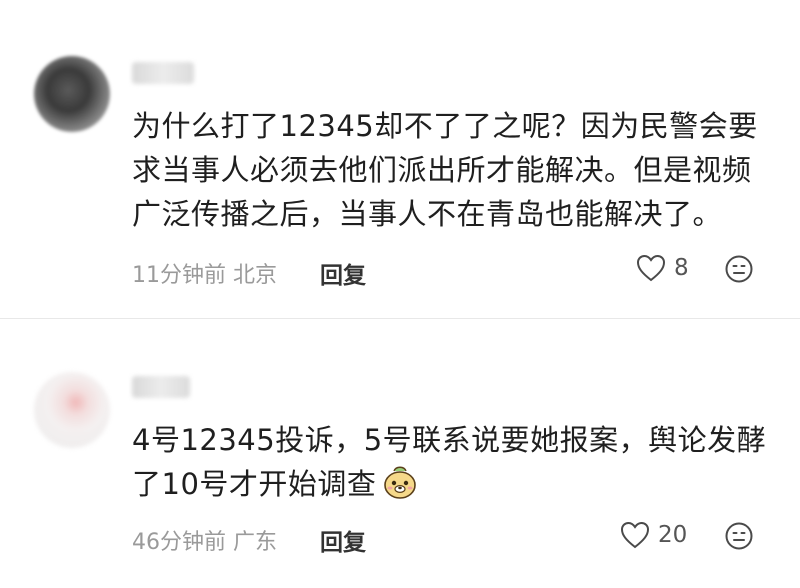 Image resolution: width=800 pixels, height=588 pixels. I want to click on comment-text-line: 为什么打了12345却不了了之呢？因为民警会要, so click(445, 126).